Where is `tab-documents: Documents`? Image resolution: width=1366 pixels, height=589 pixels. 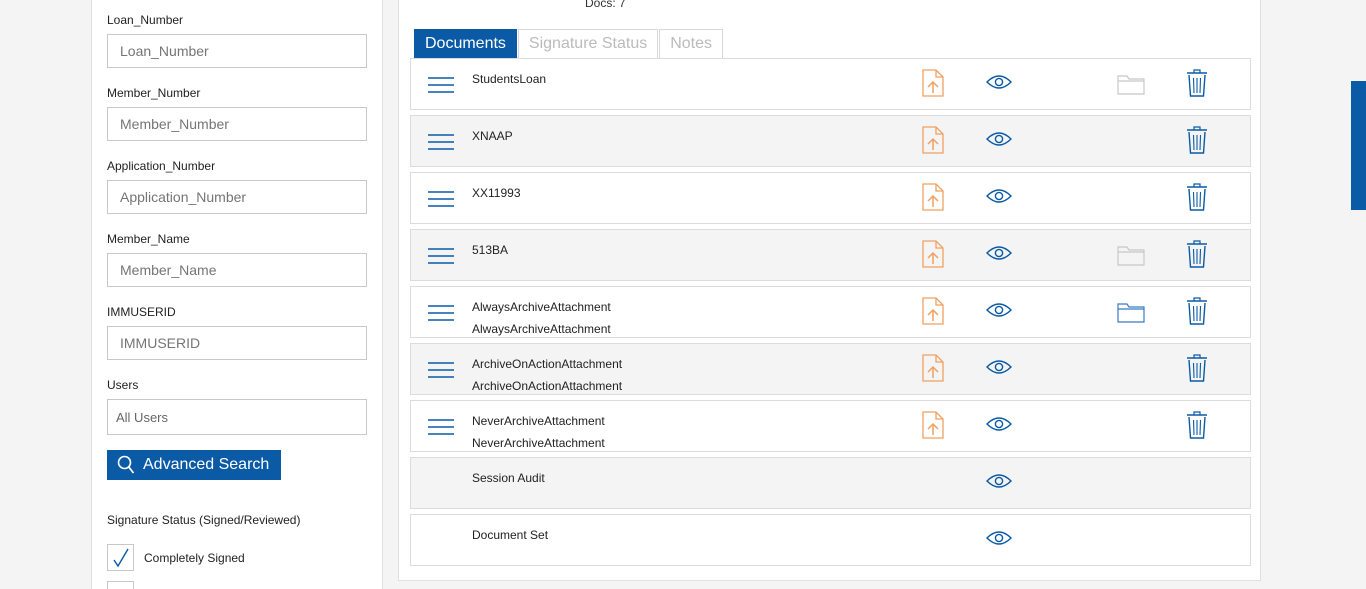
tab-documents: Documents is located at coordinates (465, 44).